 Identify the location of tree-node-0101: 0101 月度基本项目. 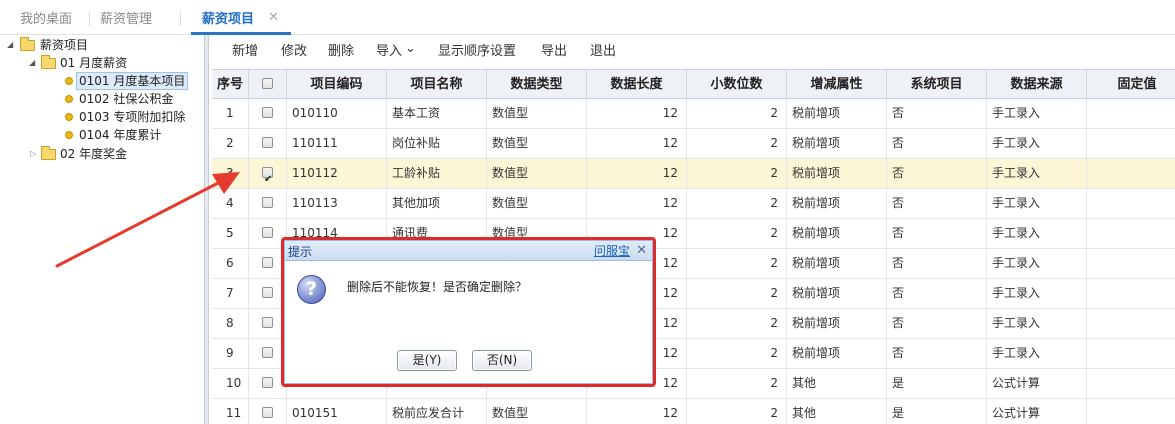
(100, 81).